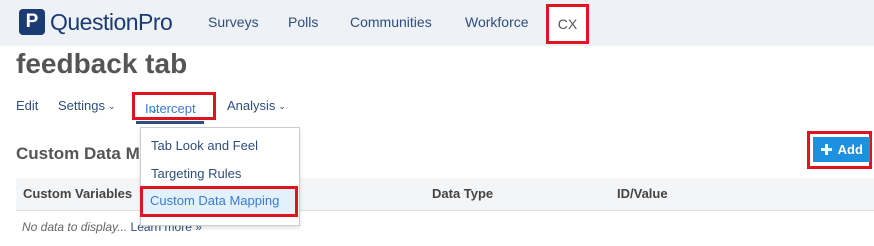  Describe the element at coordinates (170, 122) in the screenshot. I see `active-tab-indicator` at that location.